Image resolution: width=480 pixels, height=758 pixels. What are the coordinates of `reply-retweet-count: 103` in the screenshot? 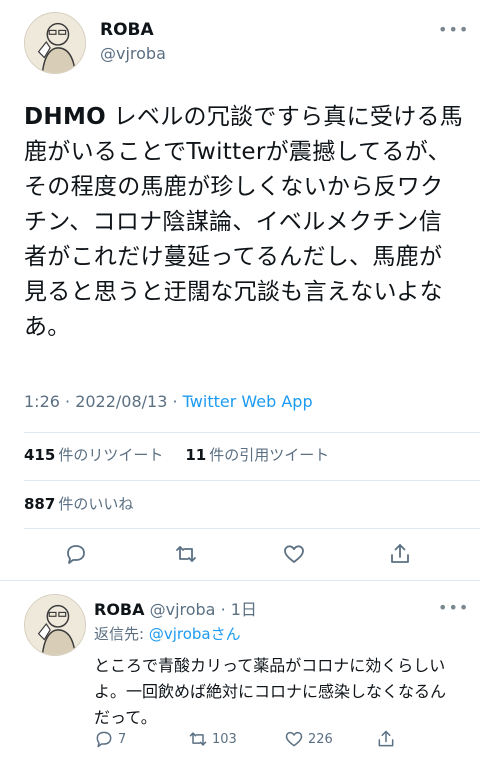 It's located at (224, 739).